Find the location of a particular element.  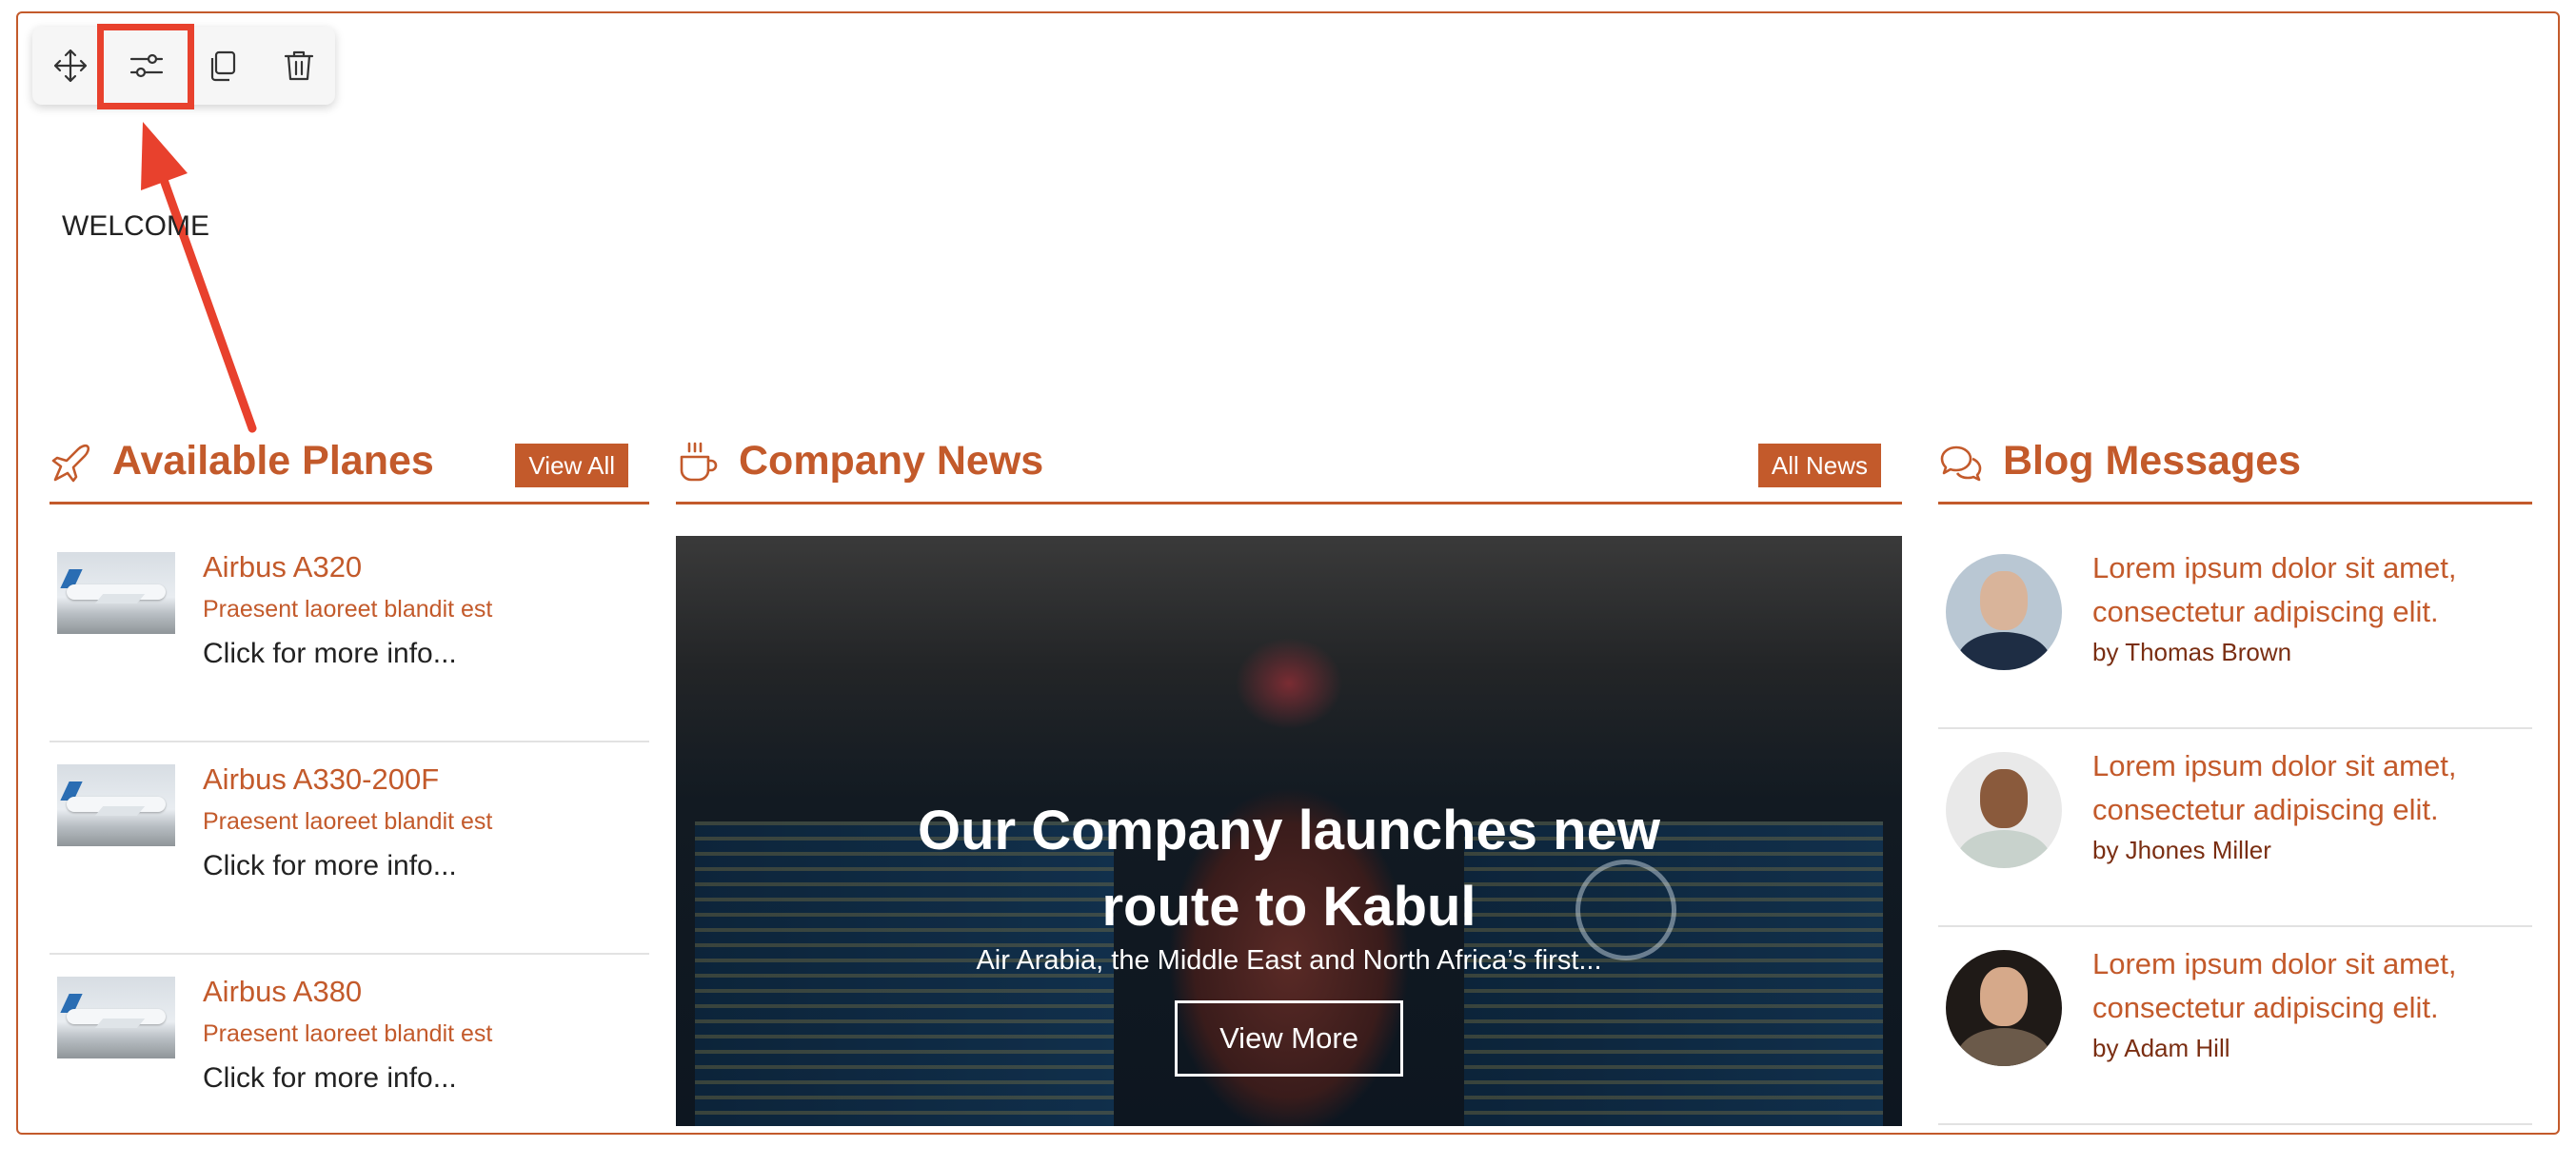

headline-line-2: route to Kabul is located at coordinates (1288, 907).